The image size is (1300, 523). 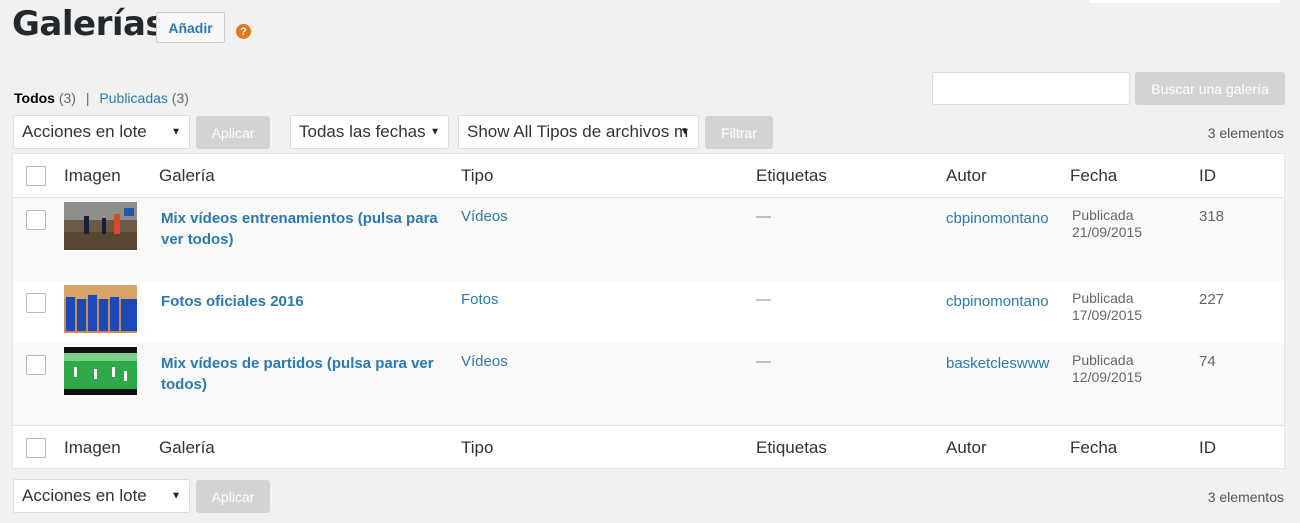 I want to click on items-count-bottom: 3 elementos, so click(x=1245, y=497).